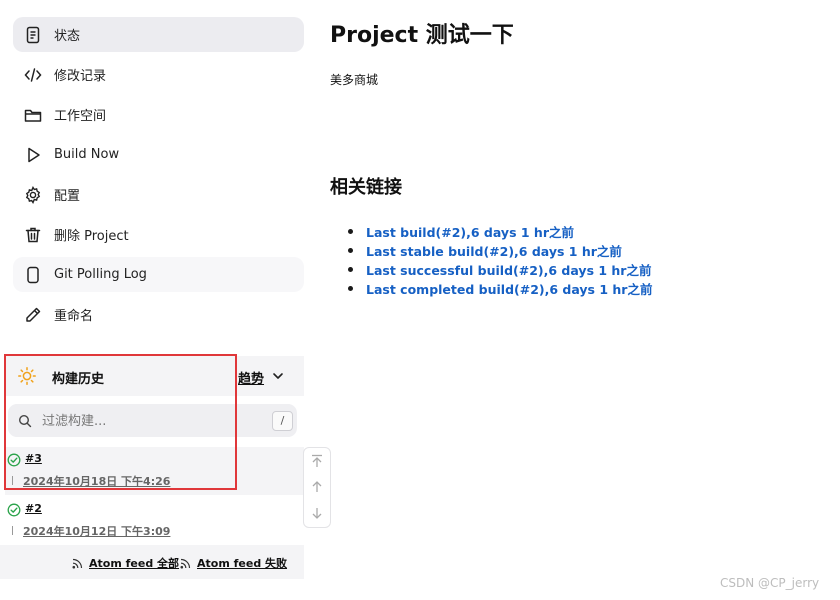 The height and width of the screenshot is (600, 840). Describe the element at coordinates (80, 76) in the screenshot. I see `sidebar-item-label: 修改记录` at that location.